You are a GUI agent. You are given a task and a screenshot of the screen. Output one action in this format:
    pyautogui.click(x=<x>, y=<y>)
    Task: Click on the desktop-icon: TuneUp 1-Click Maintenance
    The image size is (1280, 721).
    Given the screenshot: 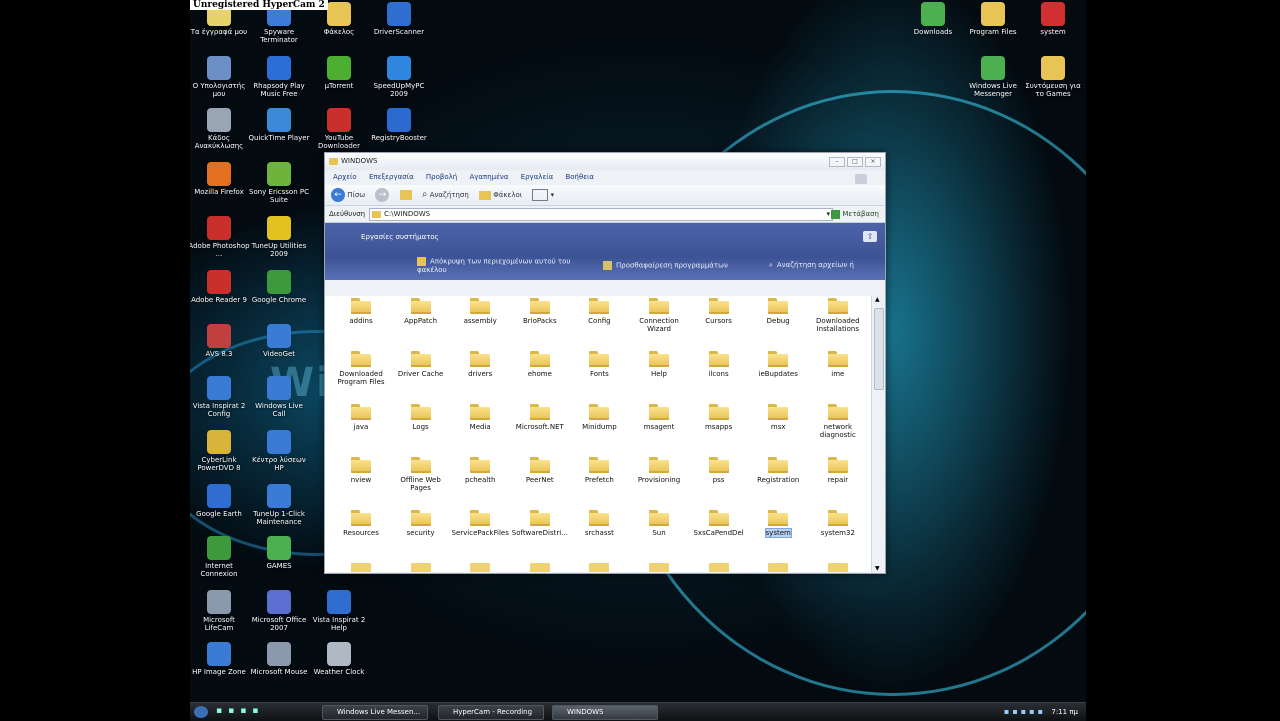 What is the action you would take?
    pyautogui.click(x=279, y=505)
    